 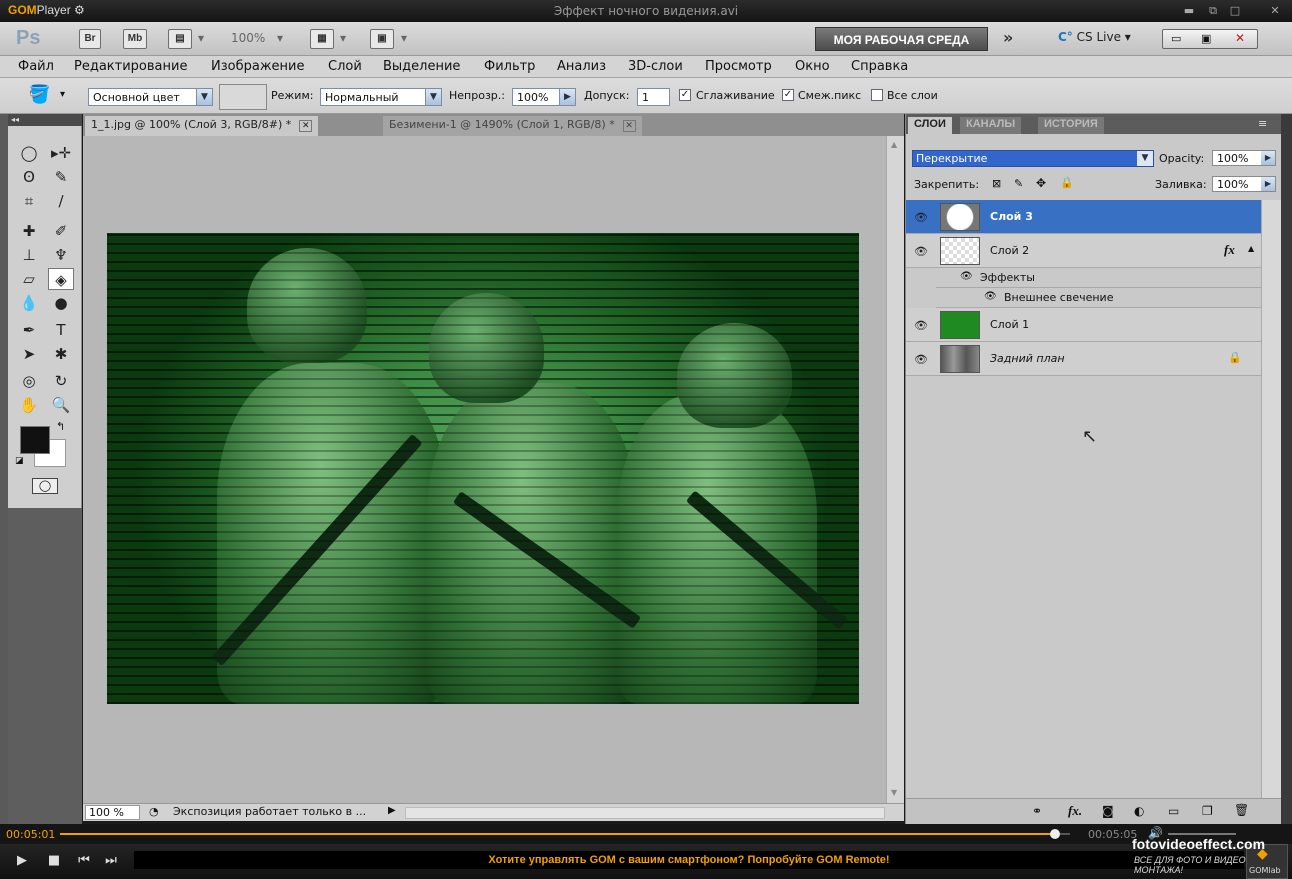 I want to click on zoom-level: 100%, so click(x=248, y=38).